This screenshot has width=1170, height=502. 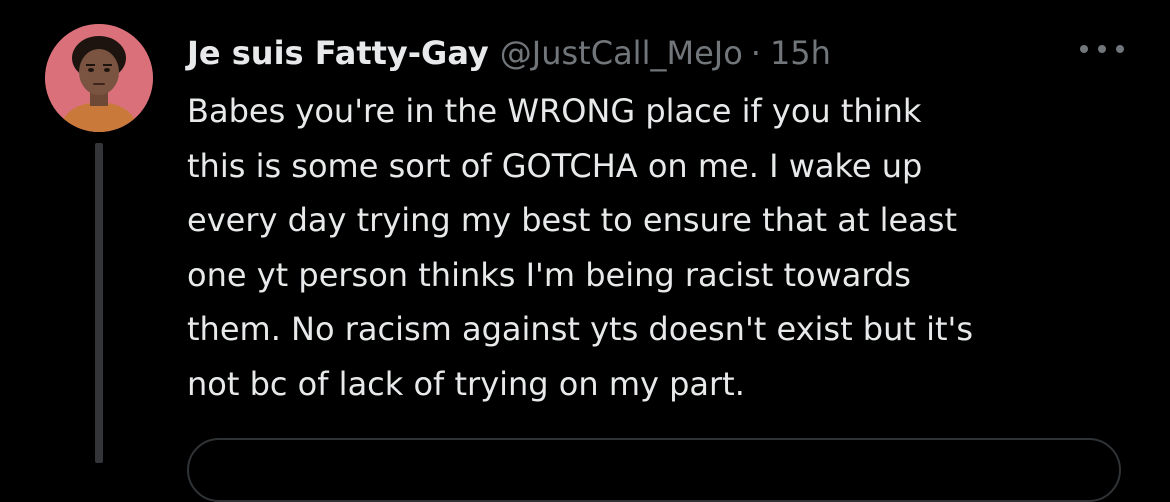 I want to click on more-options-icon, so click(x=1102, y=49).